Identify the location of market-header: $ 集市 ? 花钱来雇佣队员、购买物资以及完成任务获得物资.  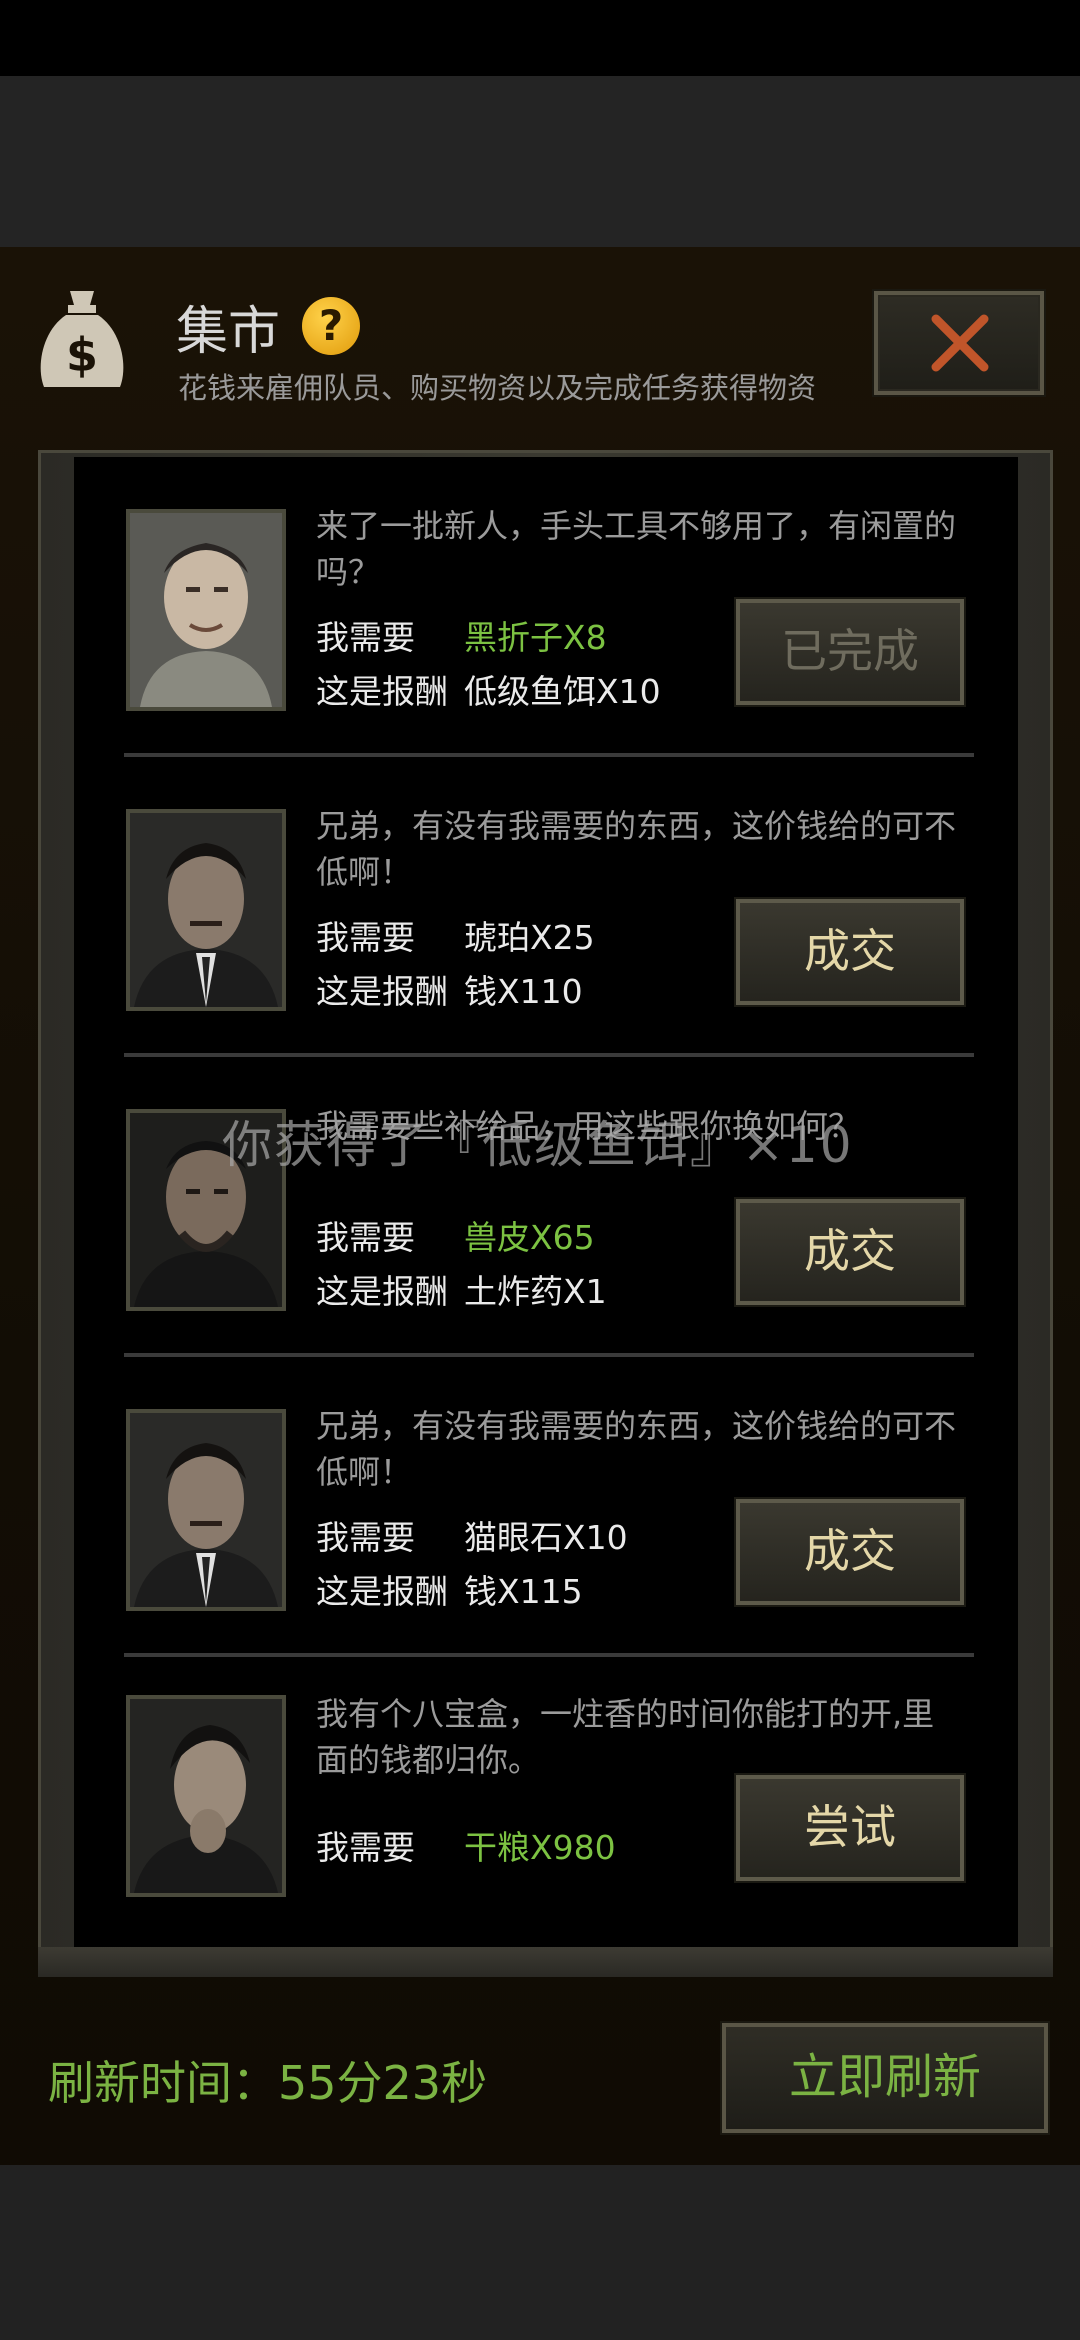
(540, 347).